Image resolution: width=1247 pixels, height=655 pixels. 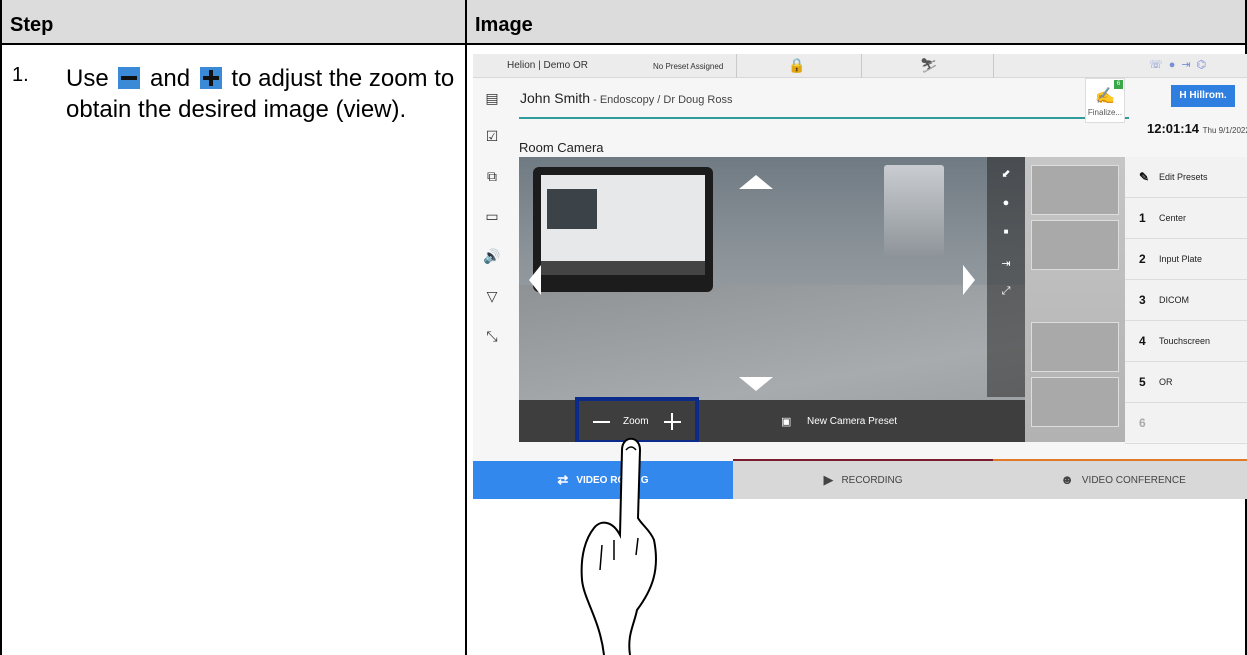 I want to click on preset-item: 4 Touchscreen, so click(x=1186, y=341).